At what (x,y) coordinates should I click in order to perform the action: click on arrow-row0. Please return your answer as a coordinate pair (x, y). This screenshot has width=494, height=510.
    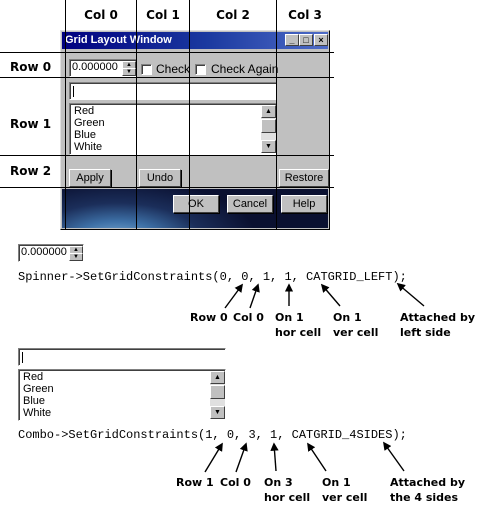
    Looking at the image, I should click on (233, 296).